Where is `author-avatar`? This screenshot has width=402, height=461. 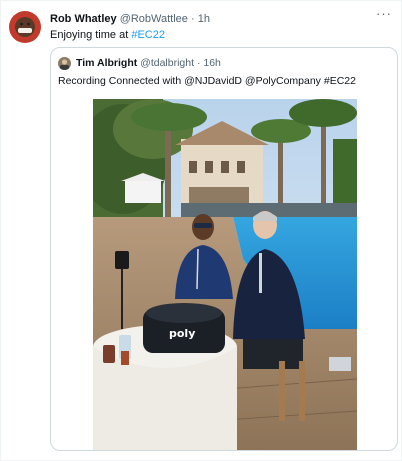
author-avatar is located at coordinates (25, 27).